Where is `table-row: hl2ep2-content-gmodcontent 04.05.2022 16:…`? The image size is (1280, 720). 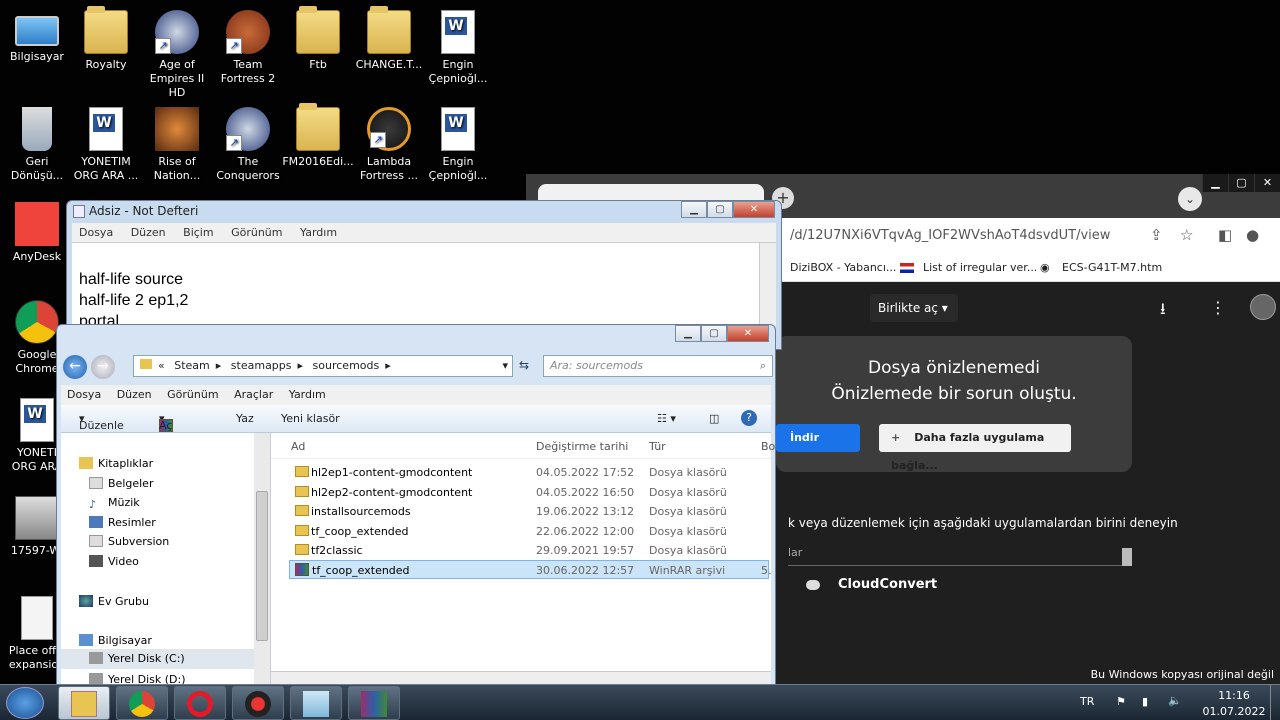 table-row: hl2ep2-content-gmodcontent 04.05.2022 16:… is located at coordinates (529, 492).